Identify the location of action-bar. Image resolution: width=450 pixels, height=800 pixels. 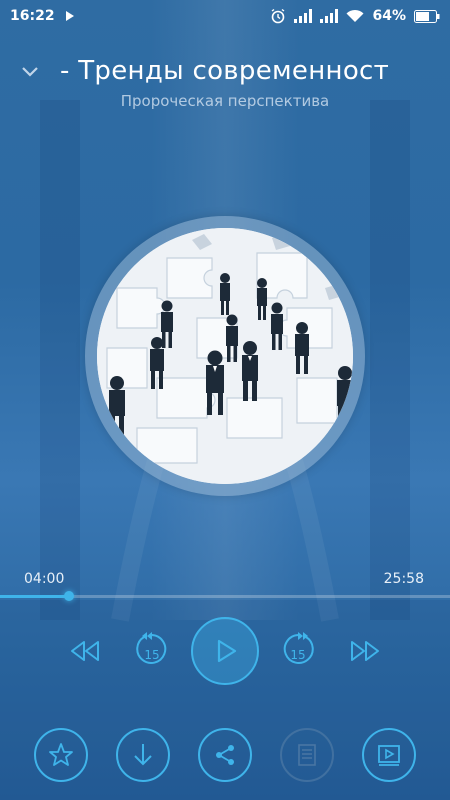
(225, 752).